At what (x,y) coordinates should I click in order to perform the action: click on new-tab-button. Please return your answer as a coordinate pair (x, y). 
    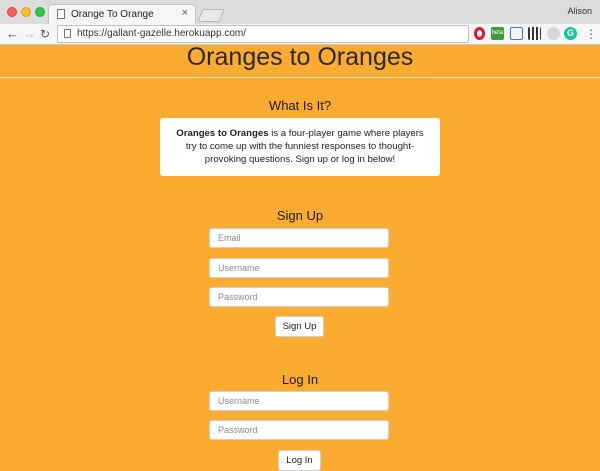
    Looking at the image, I should click on (211, 15).